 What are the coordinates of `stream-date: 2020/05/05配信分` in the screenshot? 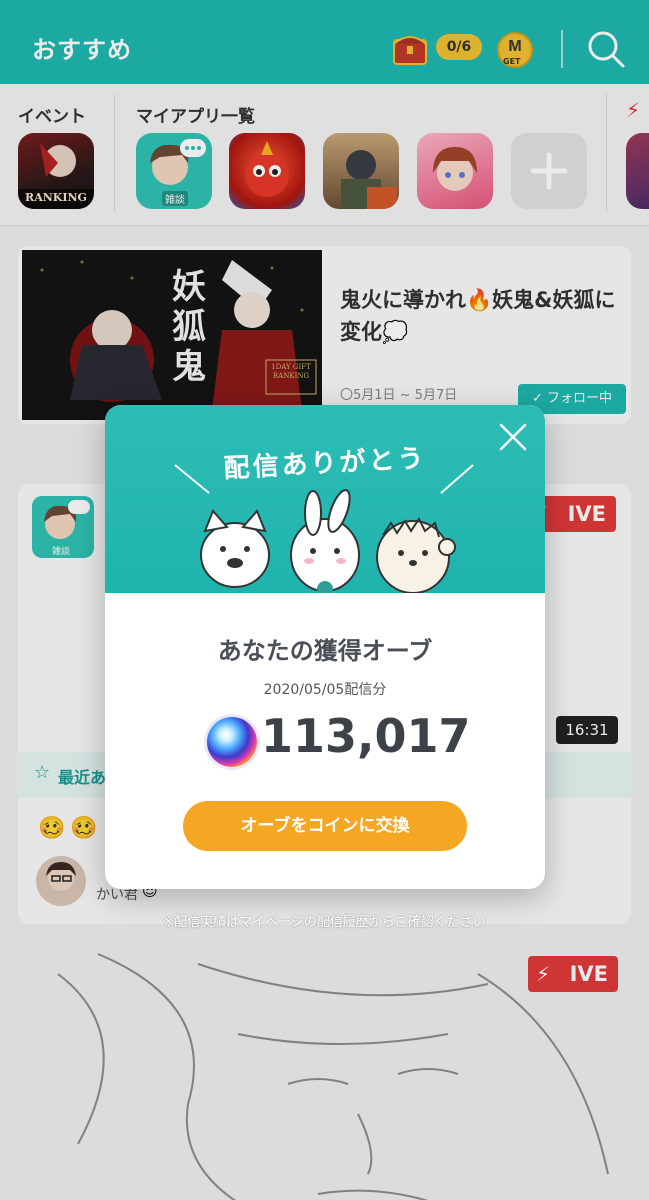 It's located at (325, 690).